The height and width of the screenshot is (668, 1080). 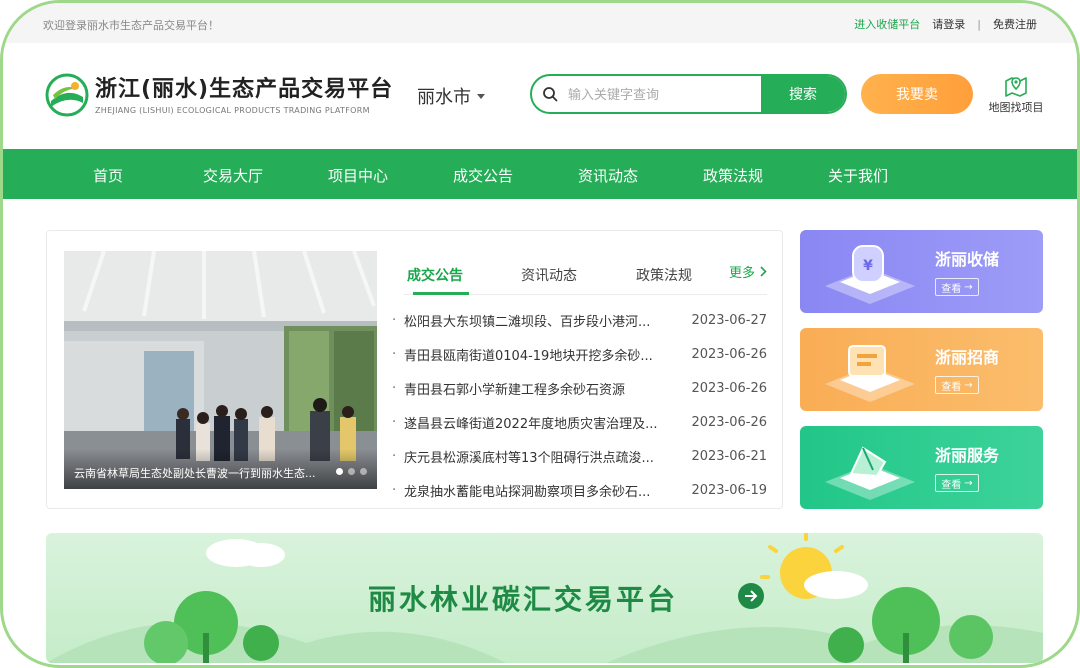 What do you see at coordinates (664, 275) in the screenshot?
I see `tab-policies: 政策法规` at bounding box center [664, 275].